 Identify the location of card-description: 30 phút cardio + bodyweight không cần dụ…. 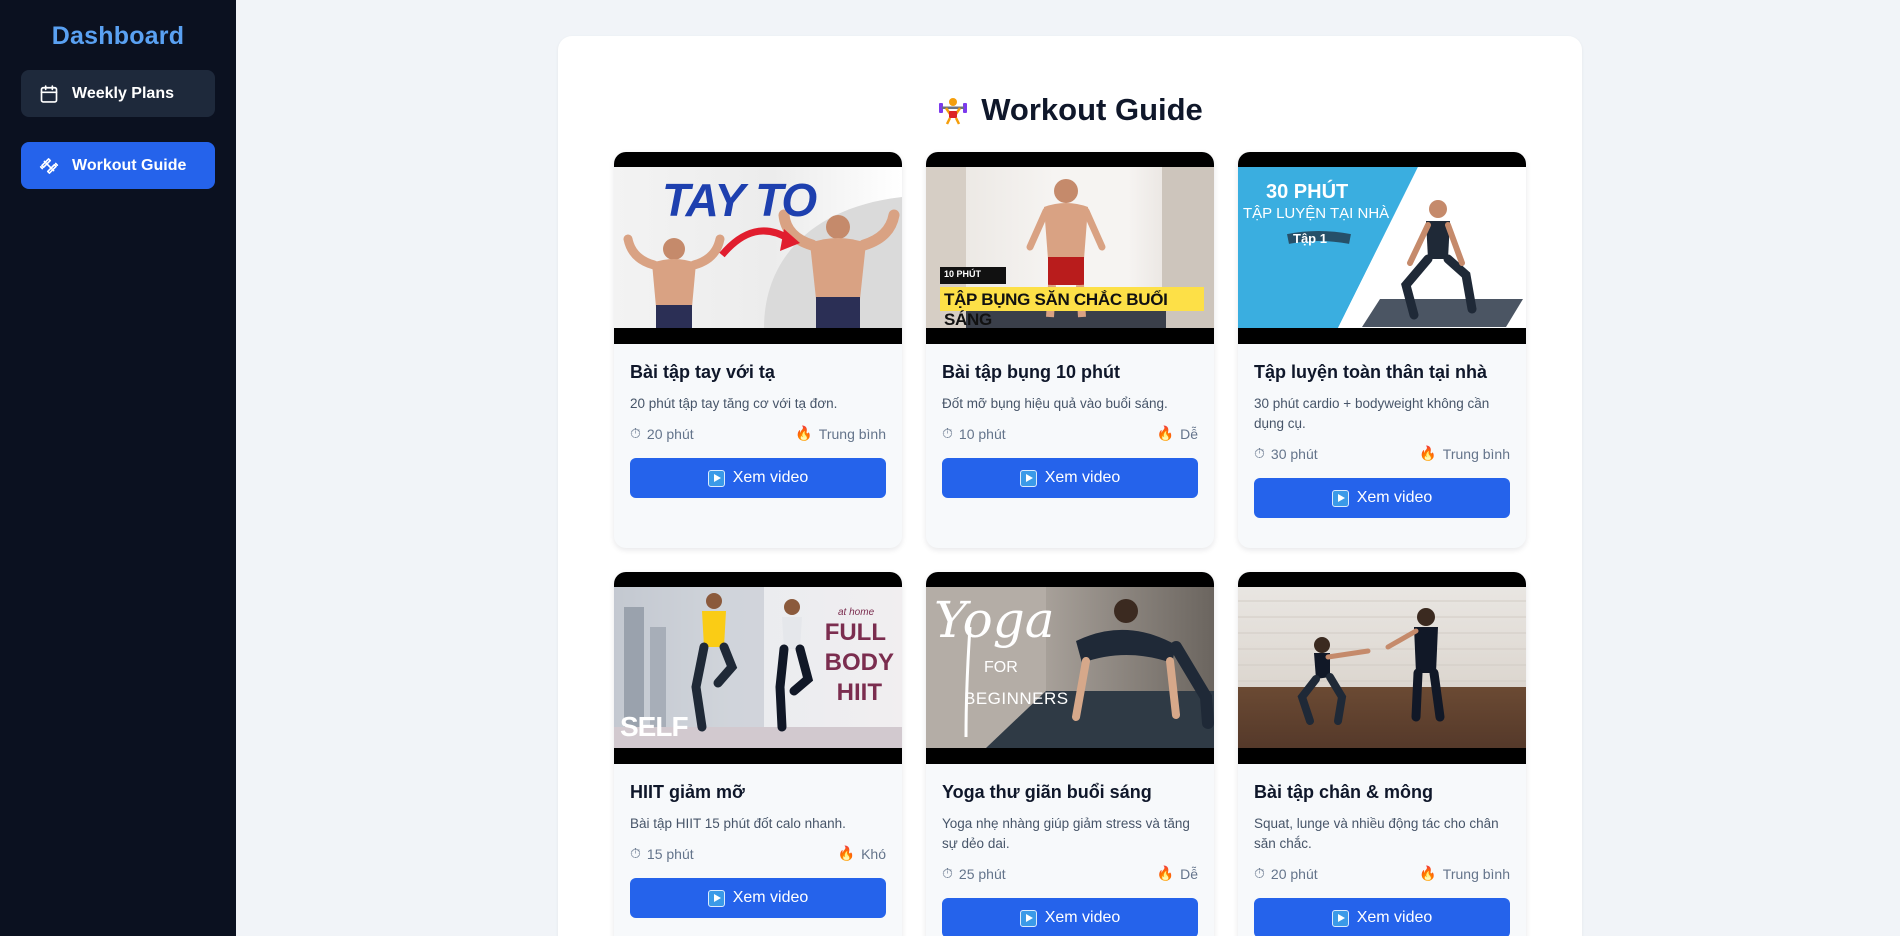
(1372, 413).